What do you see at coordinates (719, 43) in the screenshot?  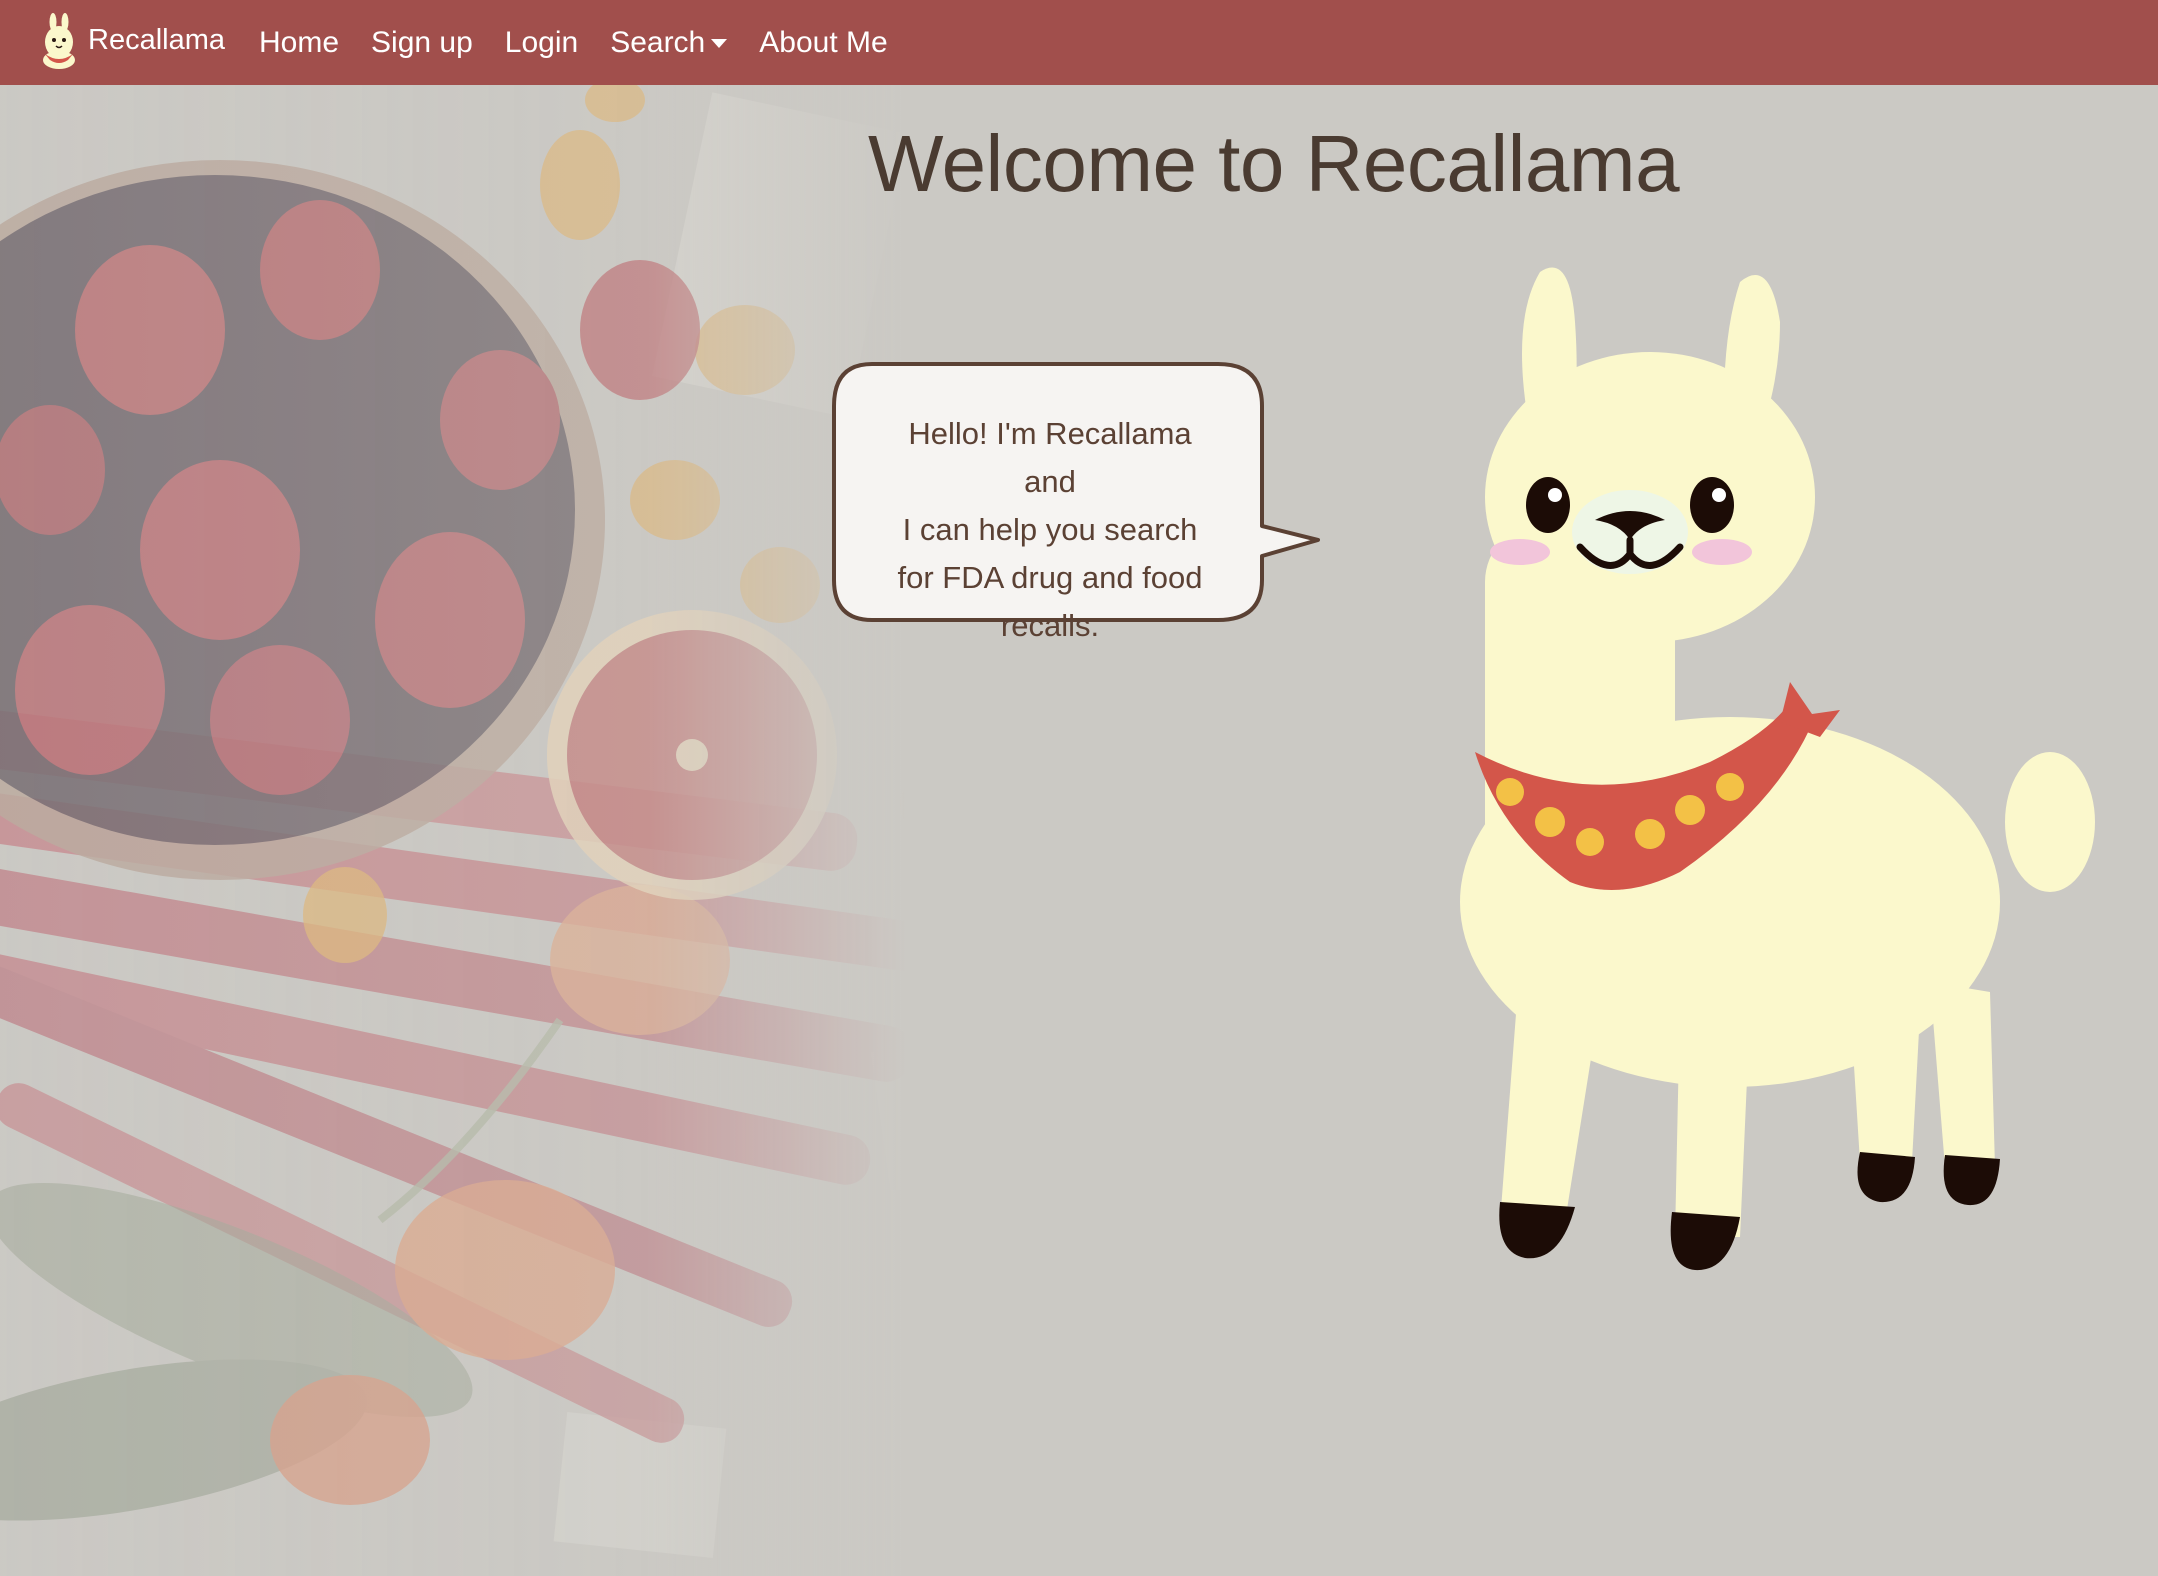 I see `caret-down-icon` at bounding box center [719, 43].